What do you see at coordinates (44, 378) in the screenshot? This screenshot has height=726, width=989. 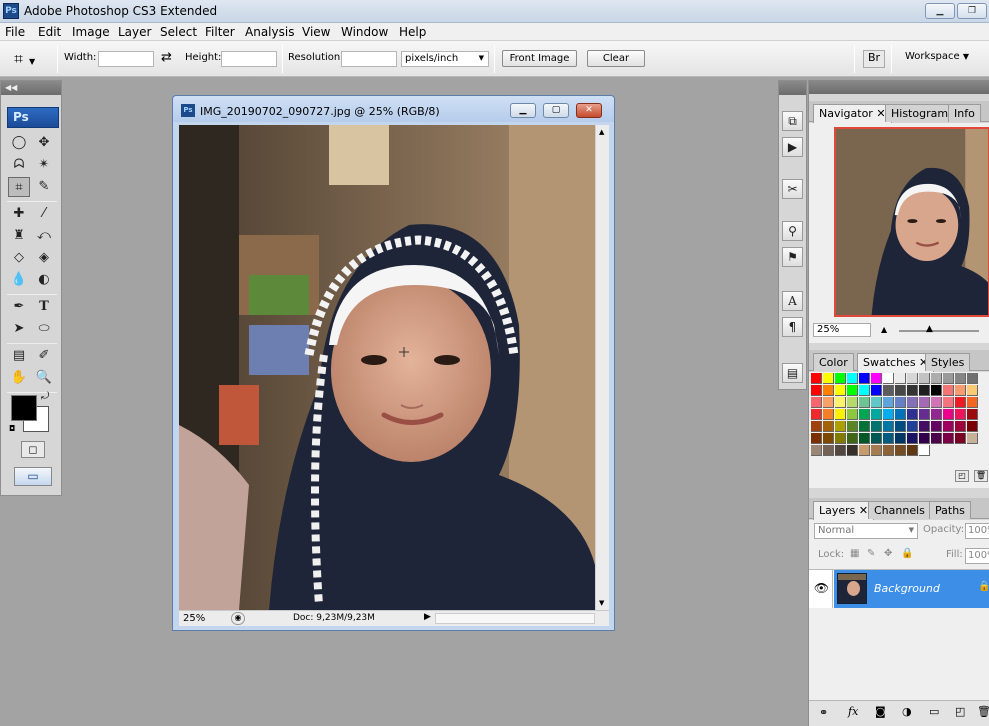 I see `zoom-tool-icon: 🔍` at bounding box center [44, 378].